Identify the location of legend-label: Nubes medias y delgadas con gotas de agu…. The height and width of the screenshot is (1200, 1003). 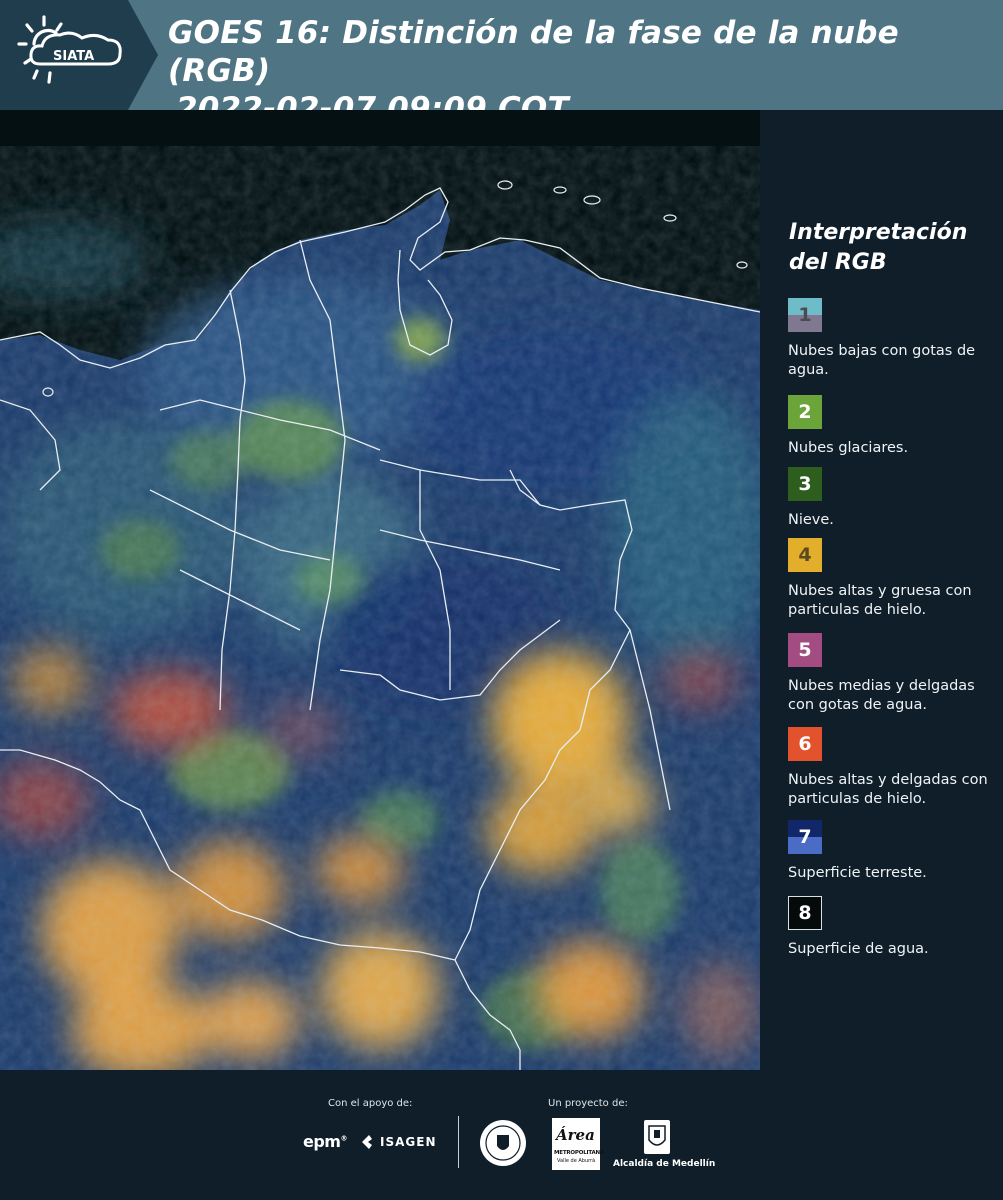
(881, 695).